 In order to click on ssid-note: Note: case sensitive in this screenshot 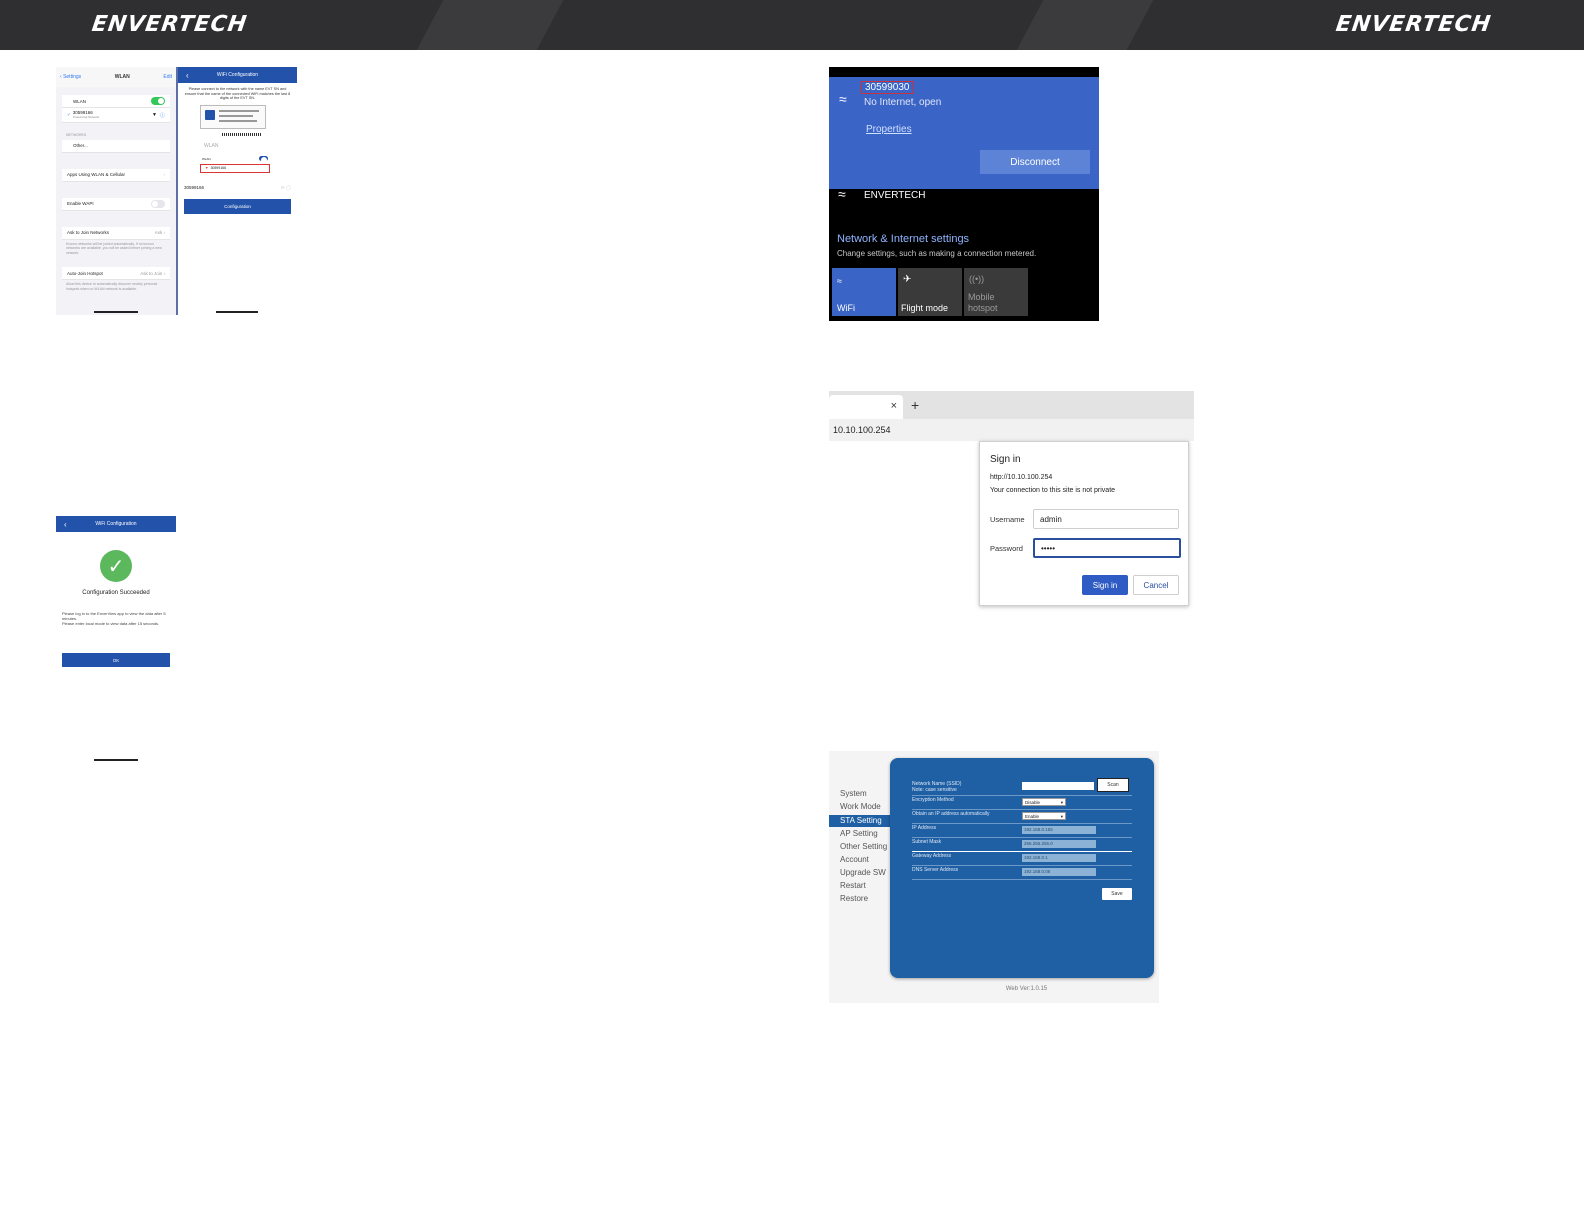, I will do `click(934, 790)`.